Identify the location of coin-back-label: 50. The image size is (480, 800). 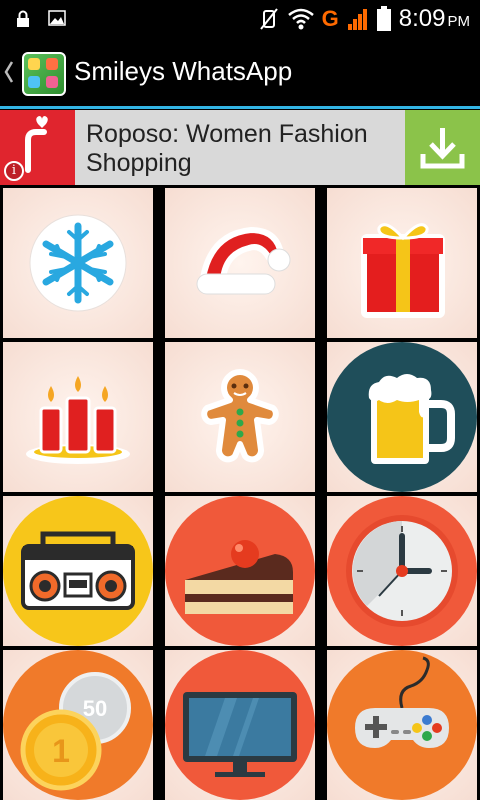
(95, 708).